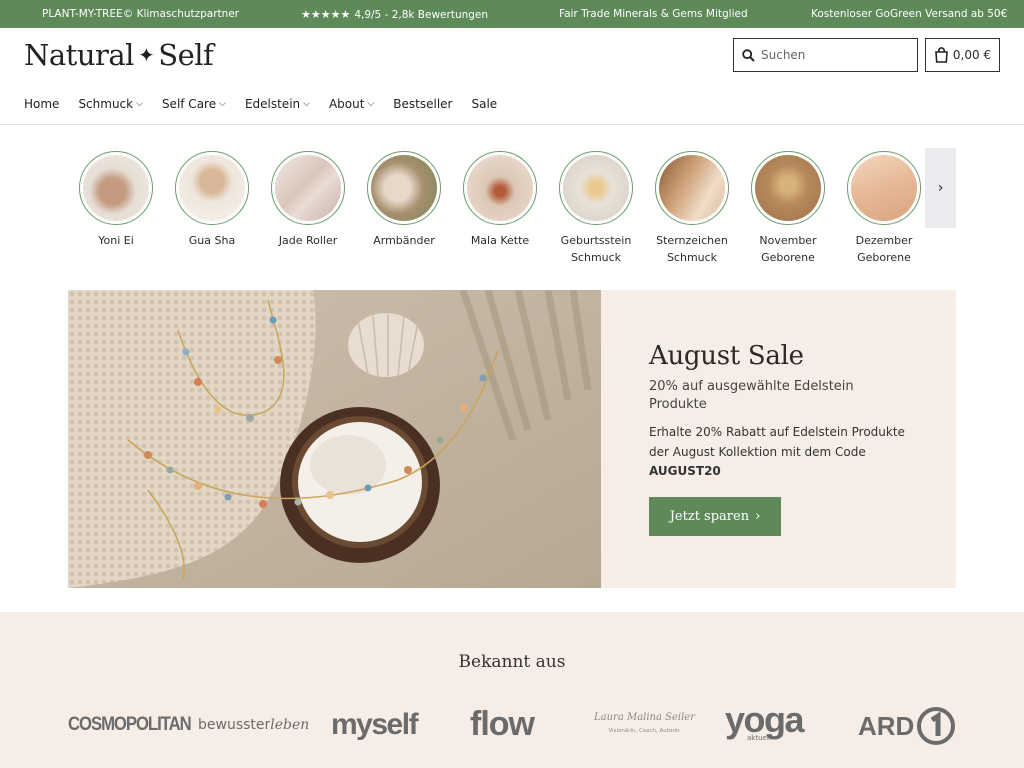  I want to click on press-logo-yoga-aktuell: yoga aktuell, so click(775, 721).